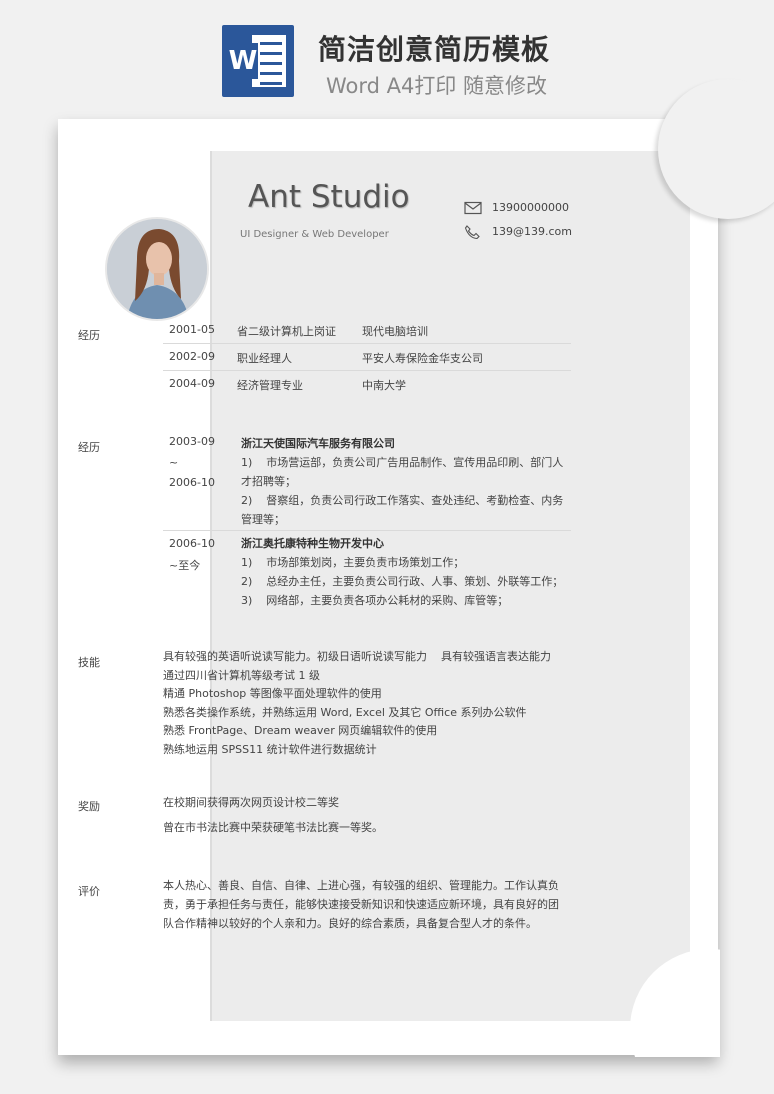 Image resolution: width=774 pixels, height=1094 pixels. I want to click on word-icon: W, so click(258, 61).